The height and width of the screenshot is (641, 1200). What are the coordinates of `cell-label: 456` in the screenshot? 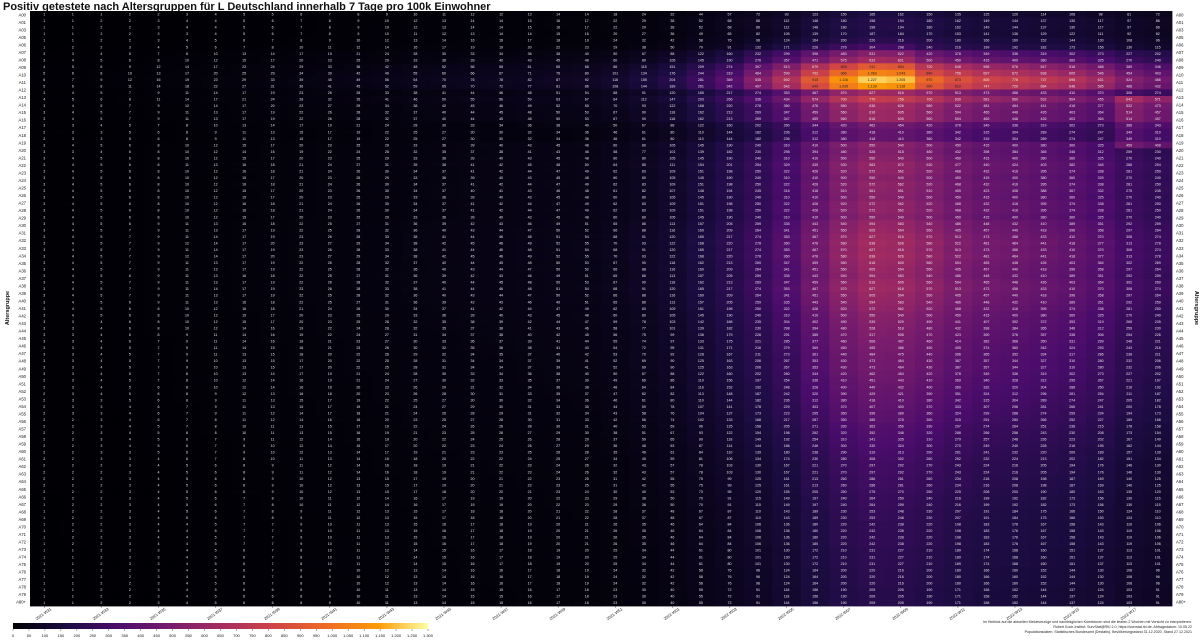 It's located at (1015, 250).